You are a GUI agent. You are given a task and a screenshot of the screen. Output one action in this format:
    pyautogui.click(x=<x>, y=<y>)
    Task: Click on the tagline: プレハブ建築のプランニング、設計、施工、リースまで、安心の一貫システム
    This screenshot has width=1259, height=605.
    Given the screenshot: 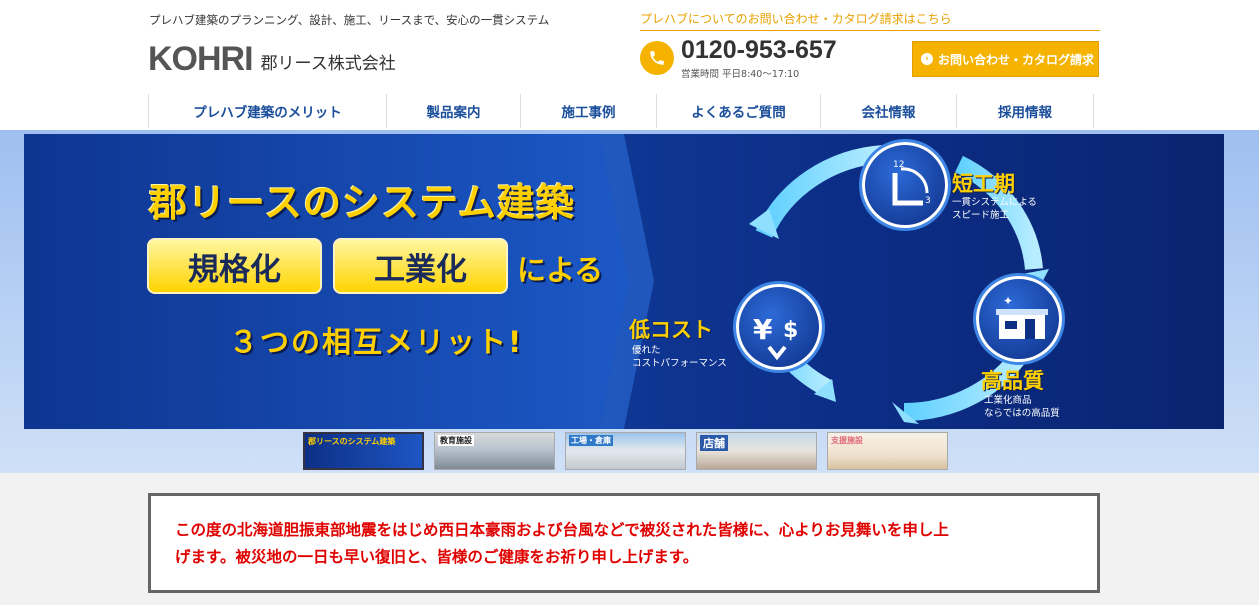 What is the action you would take?
    pyautogui.click(x=349, y=20)
    